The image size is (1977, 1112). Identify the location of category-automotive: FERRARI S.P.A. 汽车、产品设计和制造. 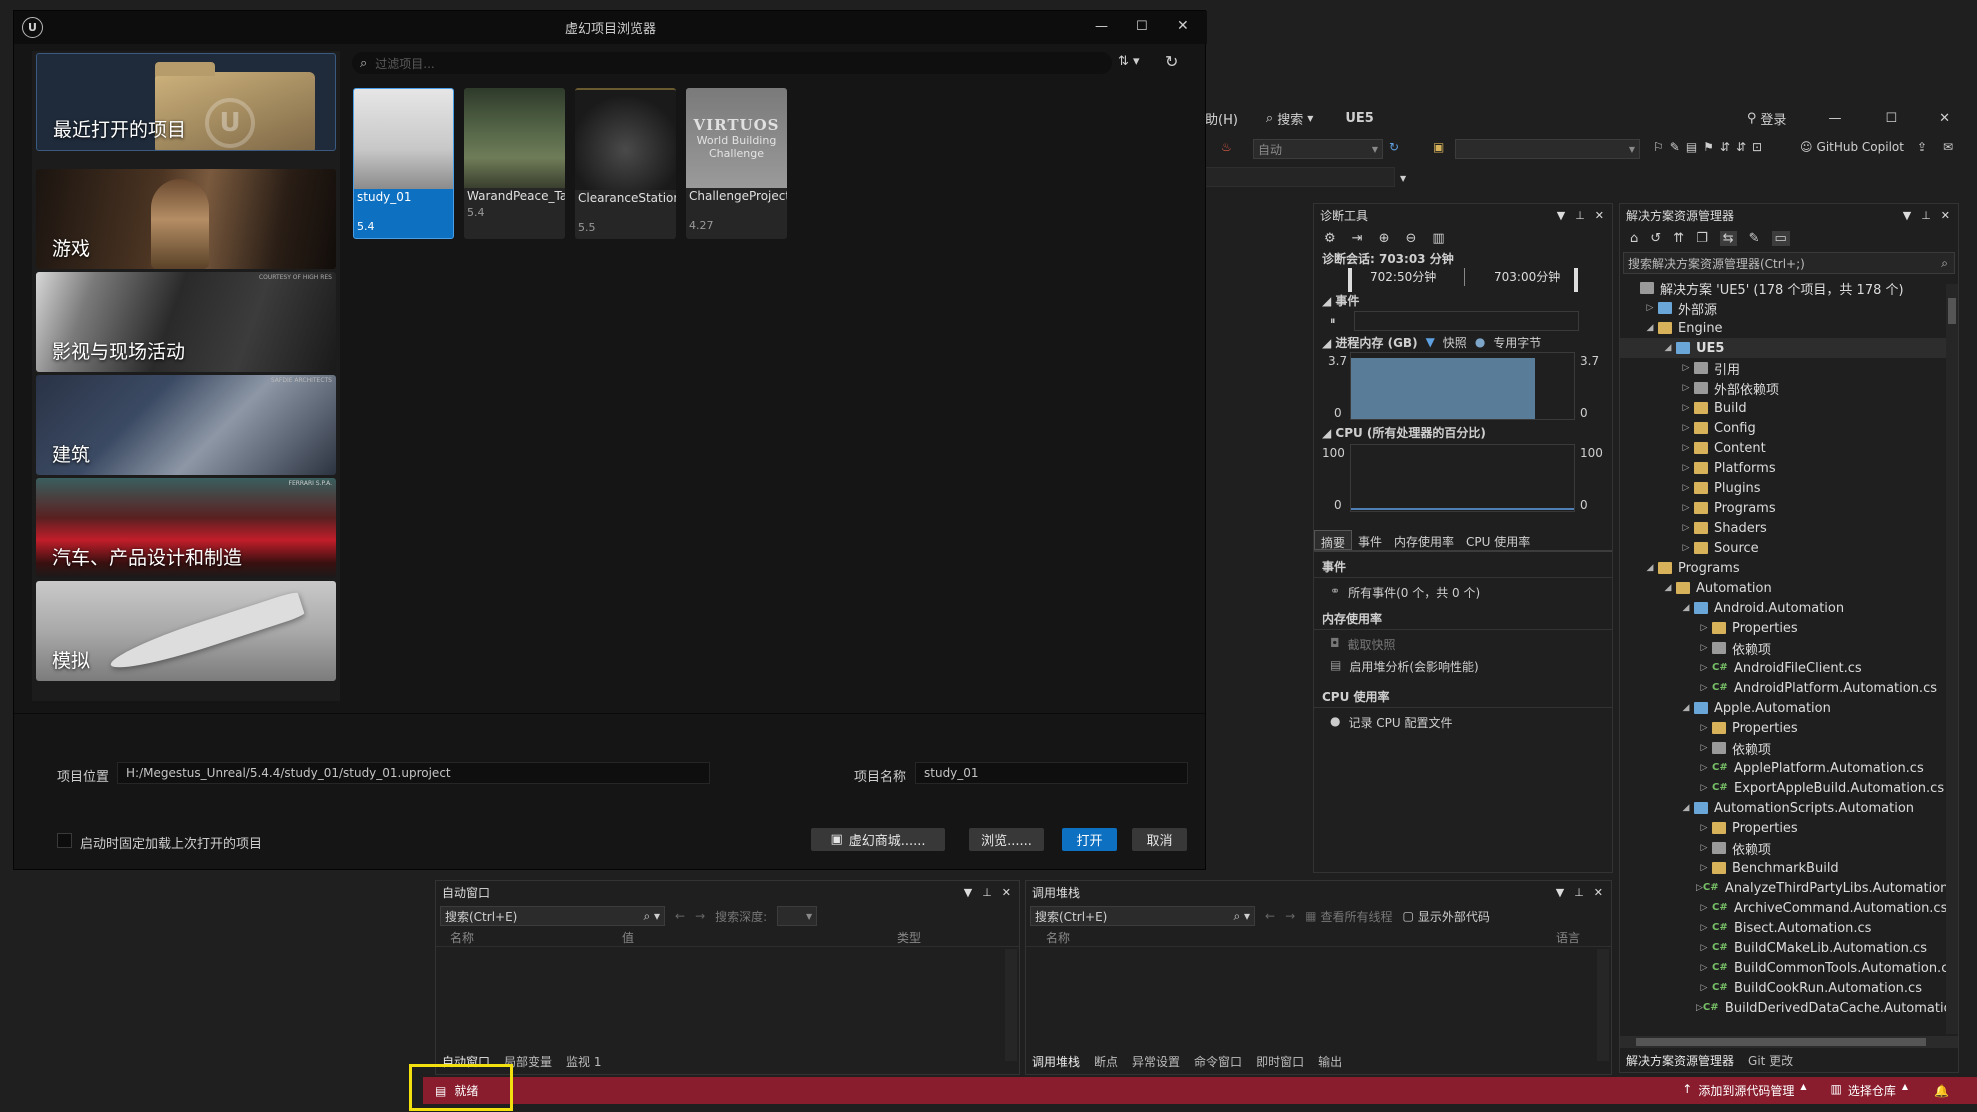
(186, 528).